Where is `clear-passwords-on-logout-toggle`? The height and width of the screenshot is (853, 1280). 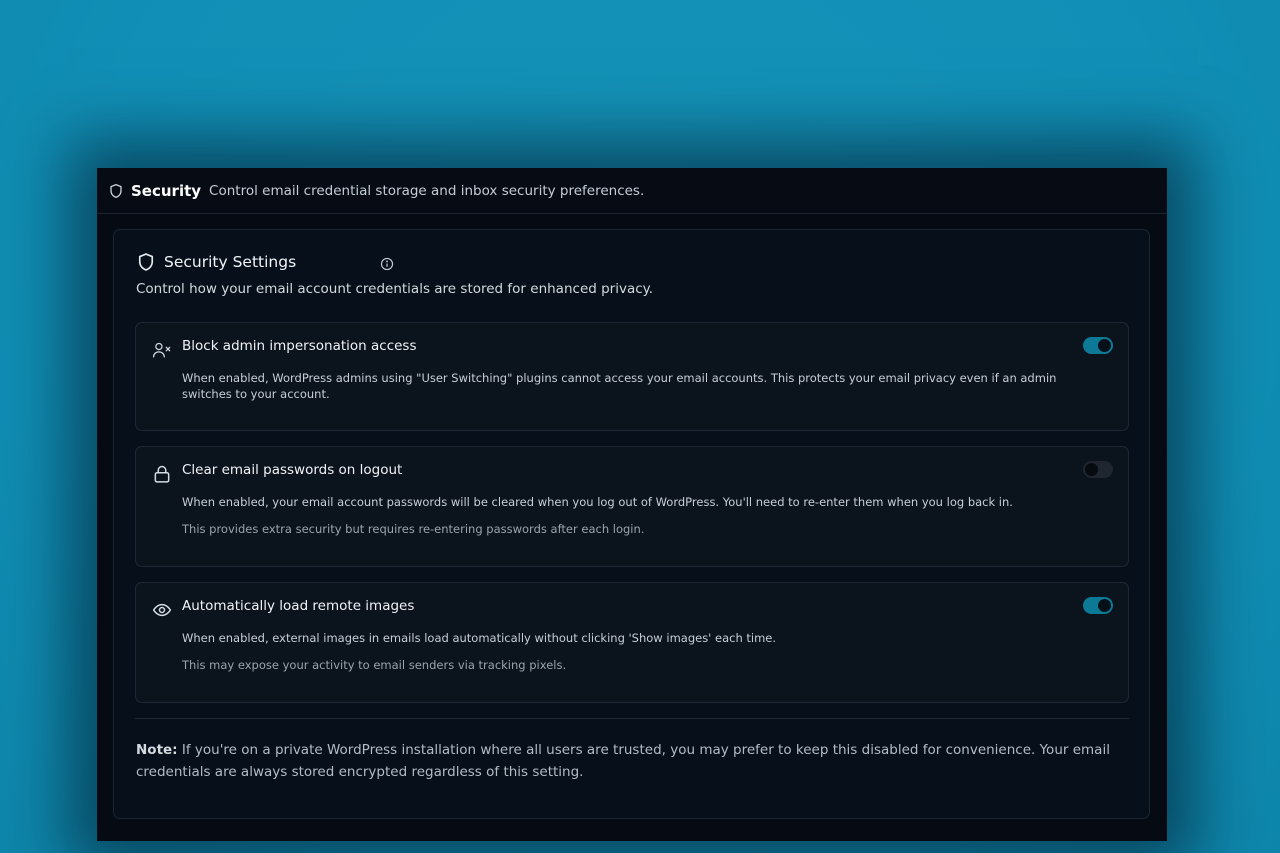
clear-passwords-on-logout-toggle is located at coordinates (1098, 469).